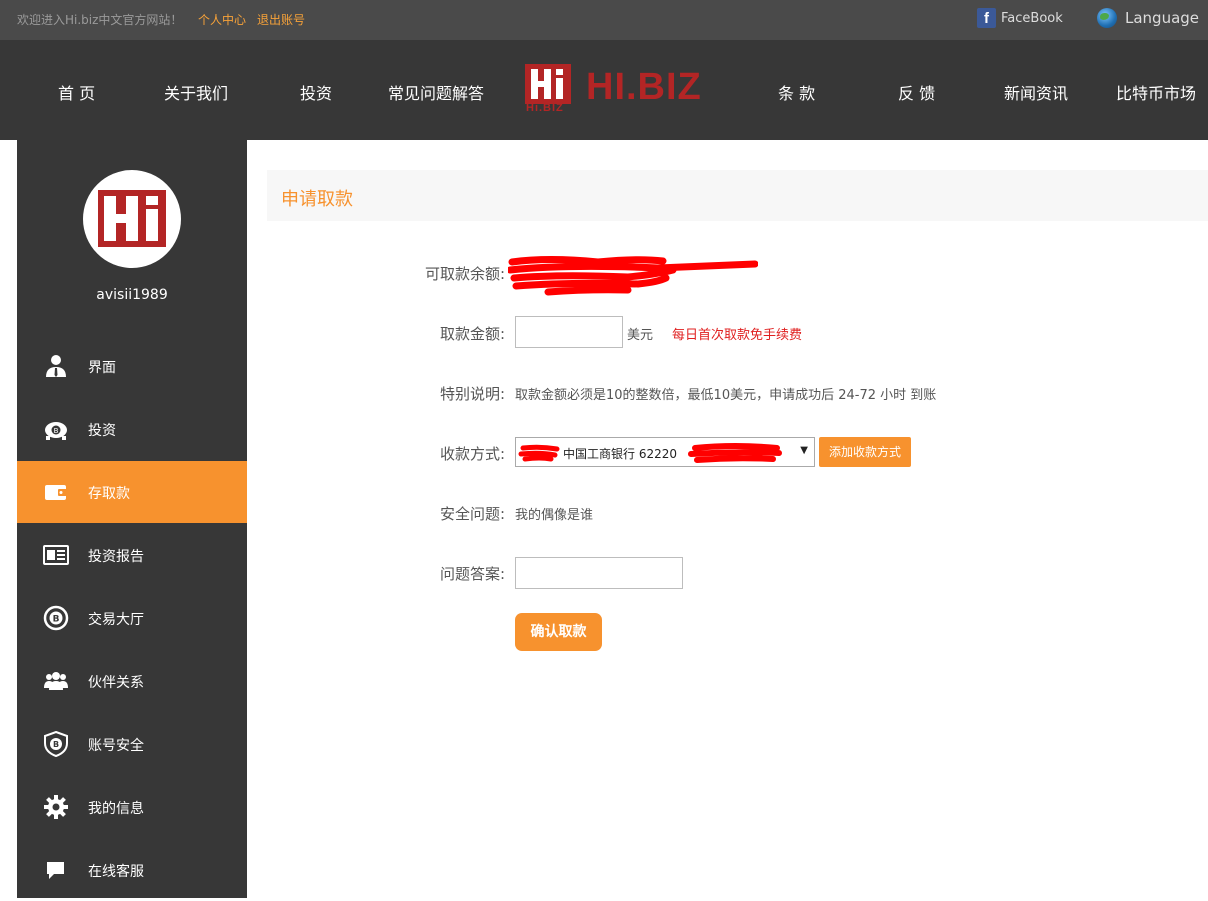 The image size is (1208, 901). What do you see at coordinates (436, 92) in the screenshot?
I see `nav-faq: 常见问题解答` at bounding box center [436, 92].